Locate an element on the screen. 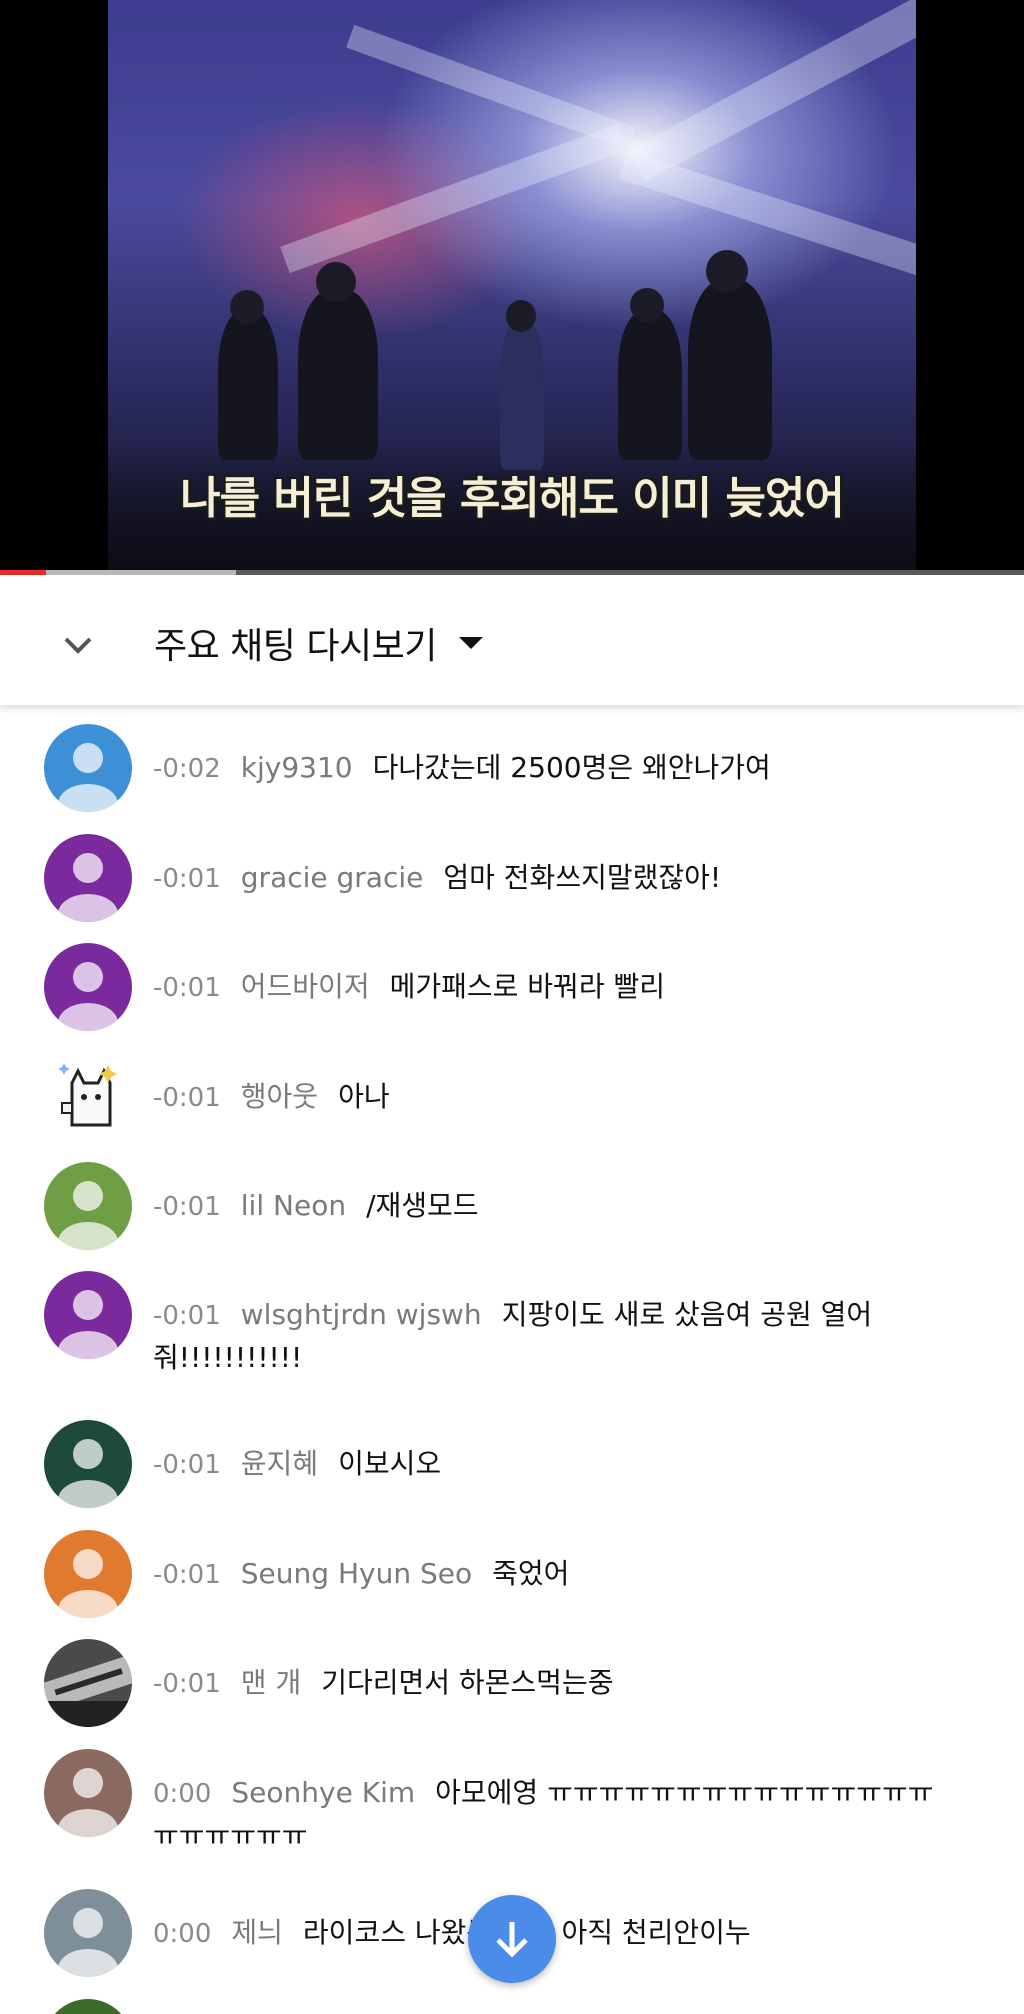 Image resolution: width=1024 pixels, height=2014 pixels. chat-message-body: -0:01 gracie gracie 엄마 전화쓰지말랬잖아! is located at coordinates (553, 878).